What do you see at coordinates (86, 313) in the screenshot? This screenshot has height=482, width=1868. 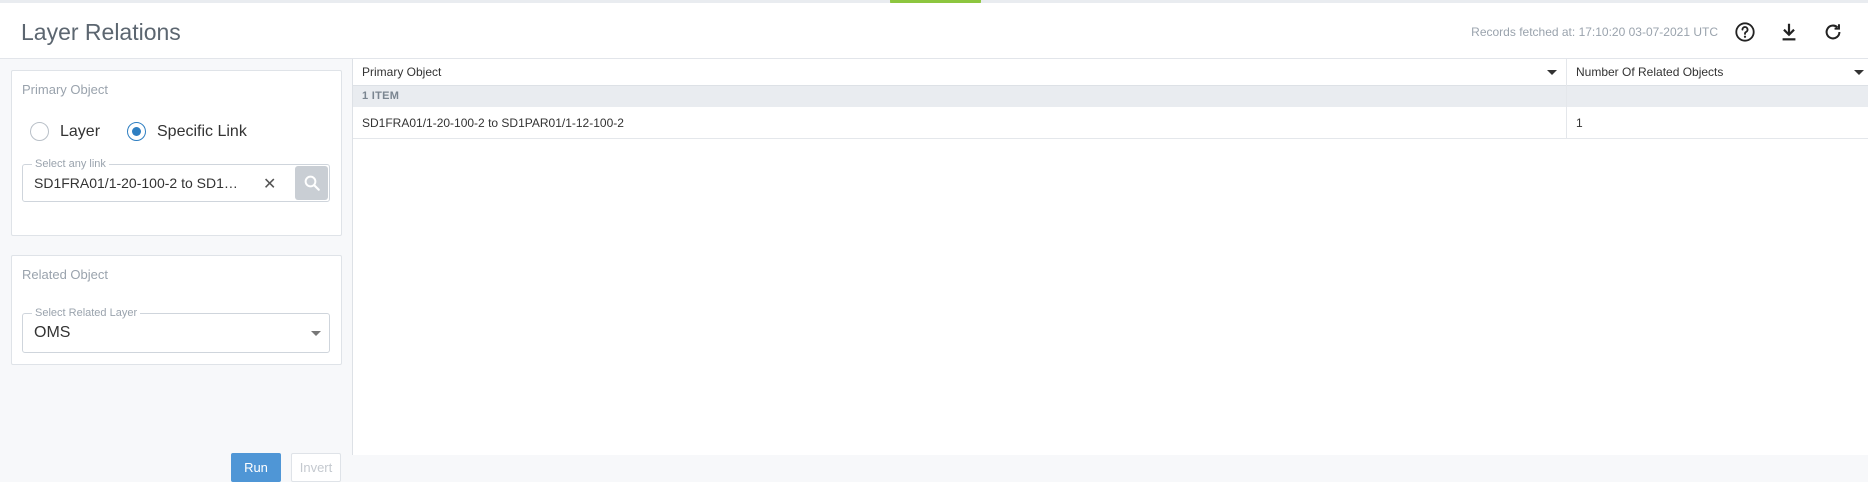 I see `related-layer-legend: Select Related Layer` at bounding box center [86, 313].